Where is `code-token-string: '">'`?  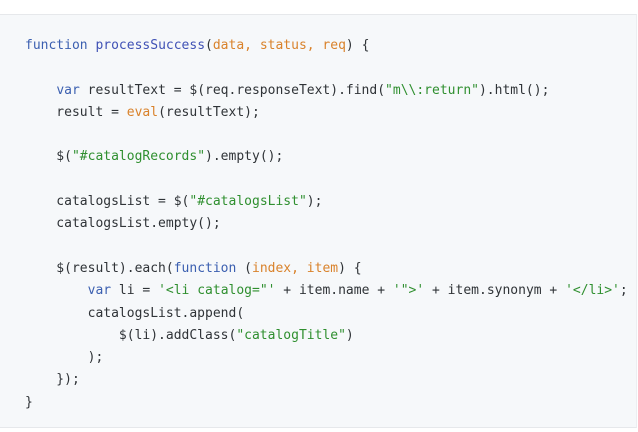 code-token-string: '">' is located at coordinates (408, 291).